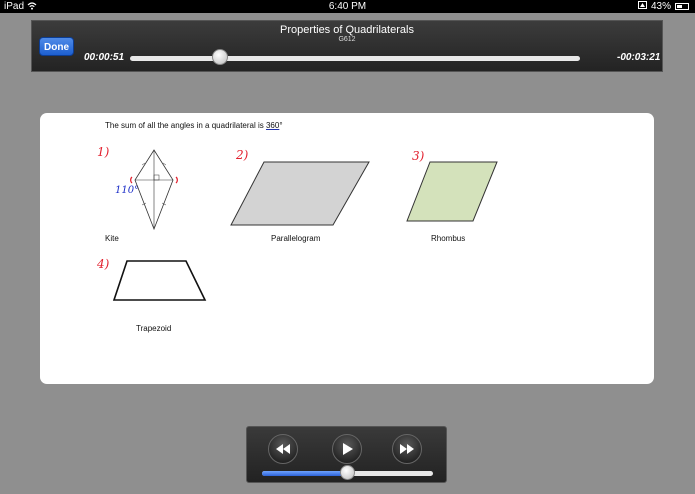 Image resolution: width=695 pixels, height=494 pixels. I want to click on status-bar: iPad 6:40 PM 43%, so click(347, 6).